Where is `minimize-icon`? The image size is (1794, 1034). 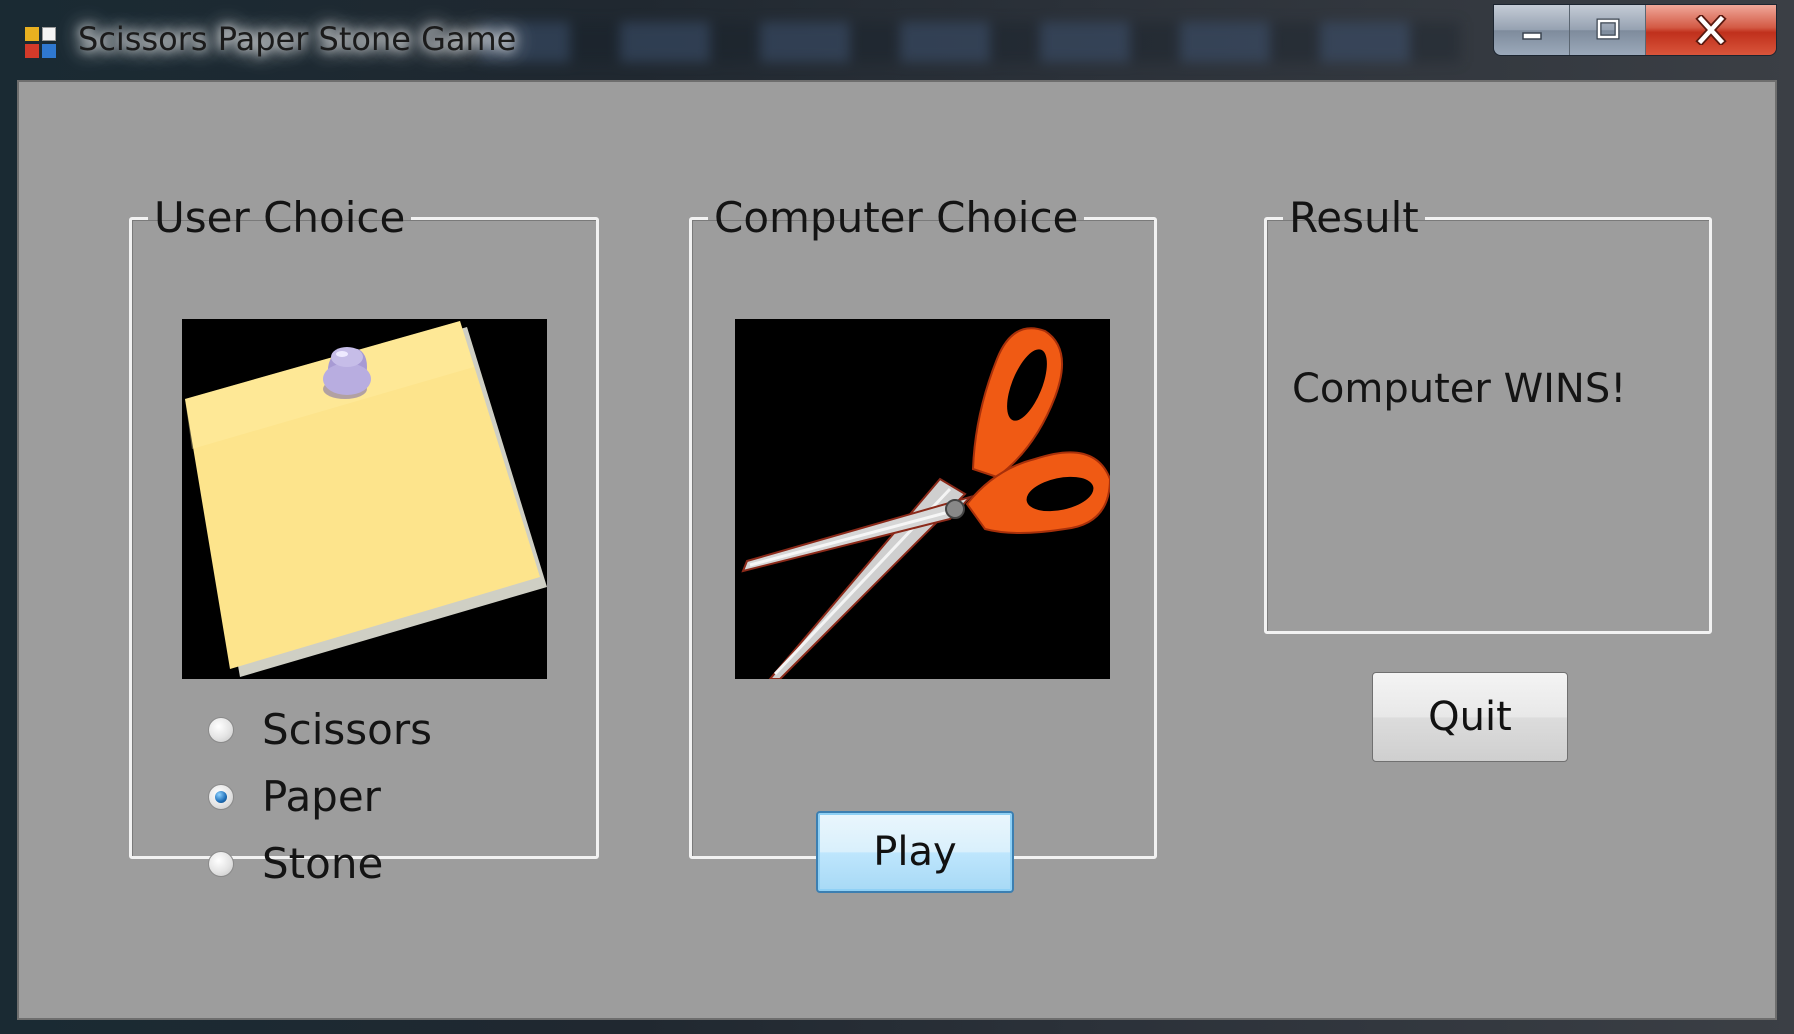
minimize-icon is located at coordinates (1531, 36).